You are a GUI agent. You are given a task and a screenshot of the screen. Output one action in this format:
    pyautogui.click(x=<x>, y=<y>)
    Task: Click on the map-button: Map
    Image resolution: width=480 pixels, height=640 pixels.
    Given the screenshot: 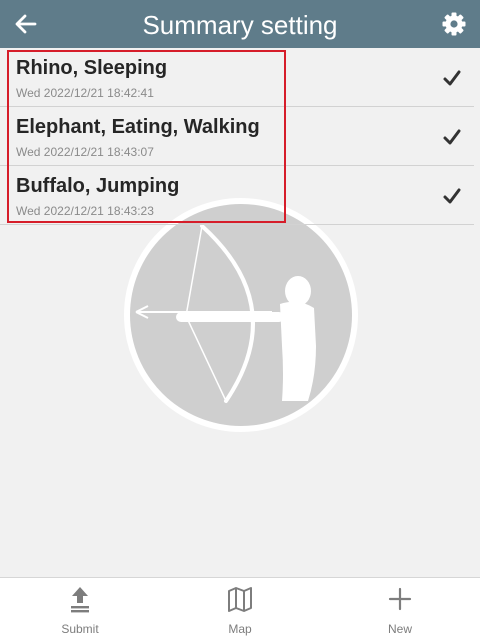 What is the action you would take?
    pyautogui.click(x=240, y=609)
    